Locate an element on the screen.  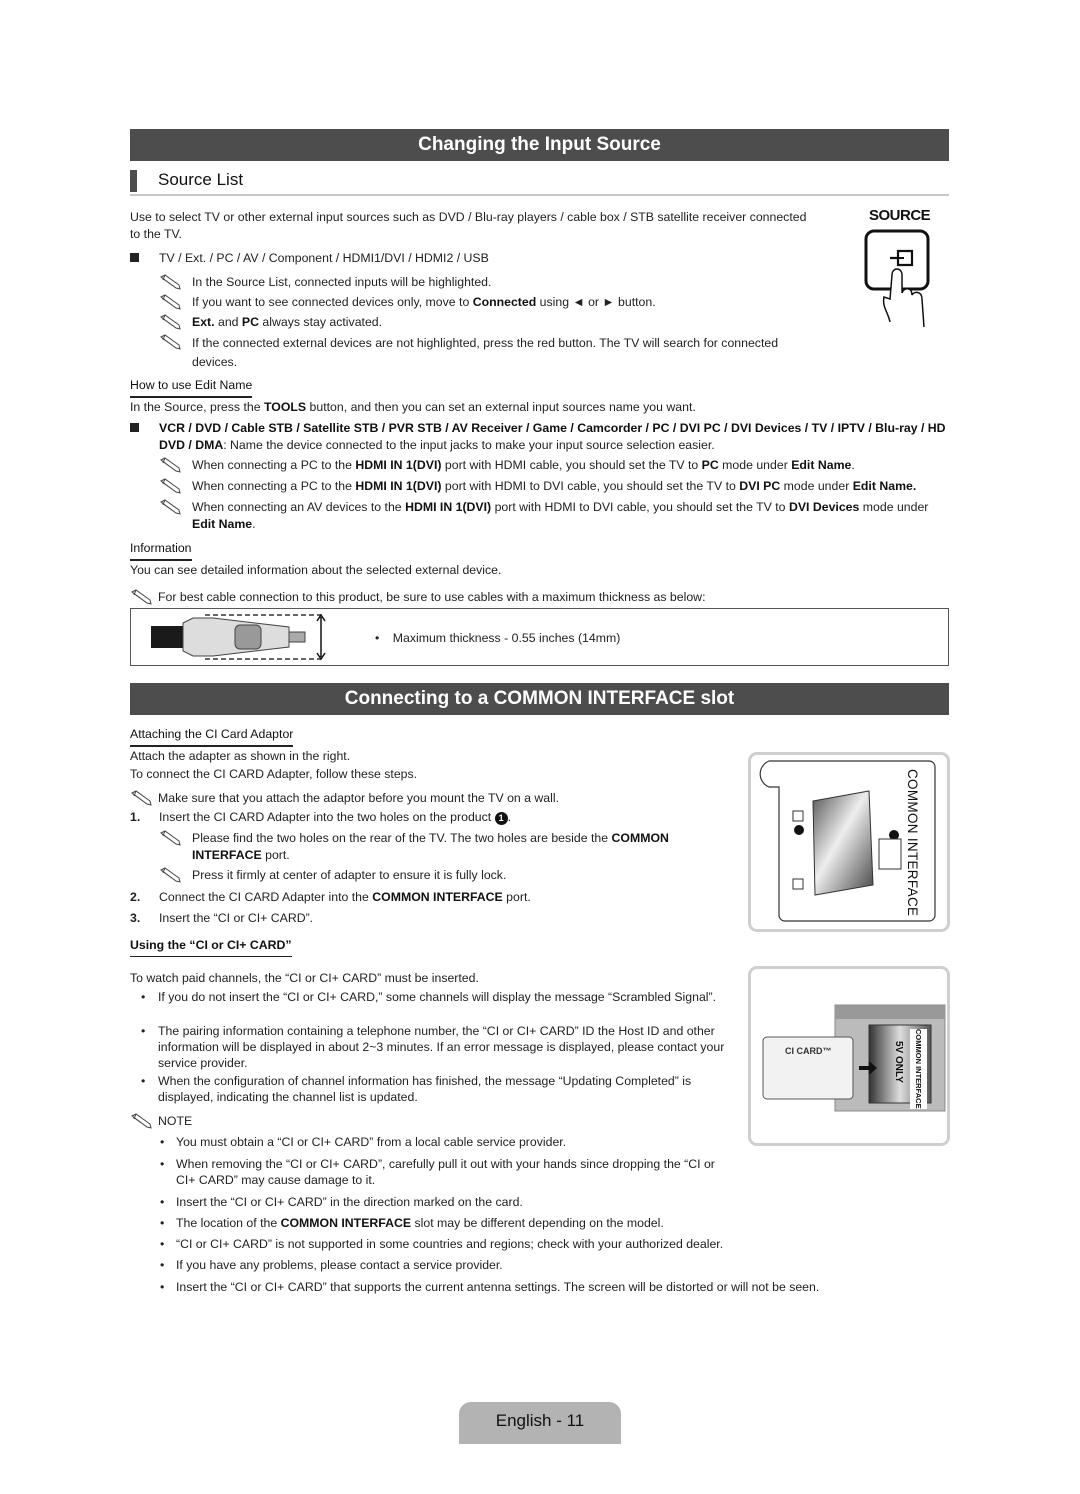
marker-1-icon: 1 is located at coordinates (501, 818).